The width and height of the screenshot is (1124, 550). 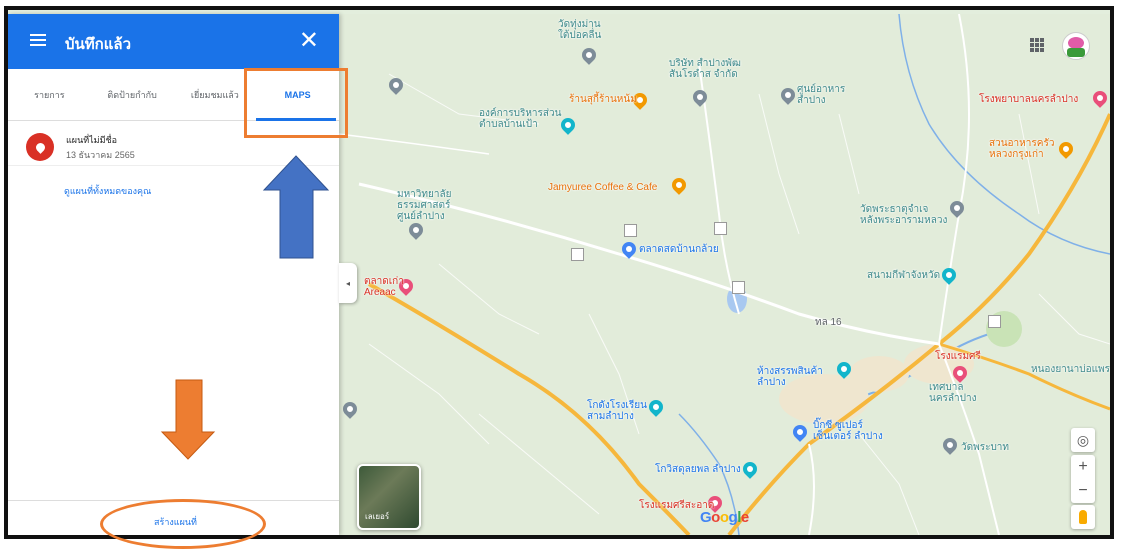 I want to click on poi-label: โรงพยาบาลนครลำปาง, so click(x=1028, y=99).